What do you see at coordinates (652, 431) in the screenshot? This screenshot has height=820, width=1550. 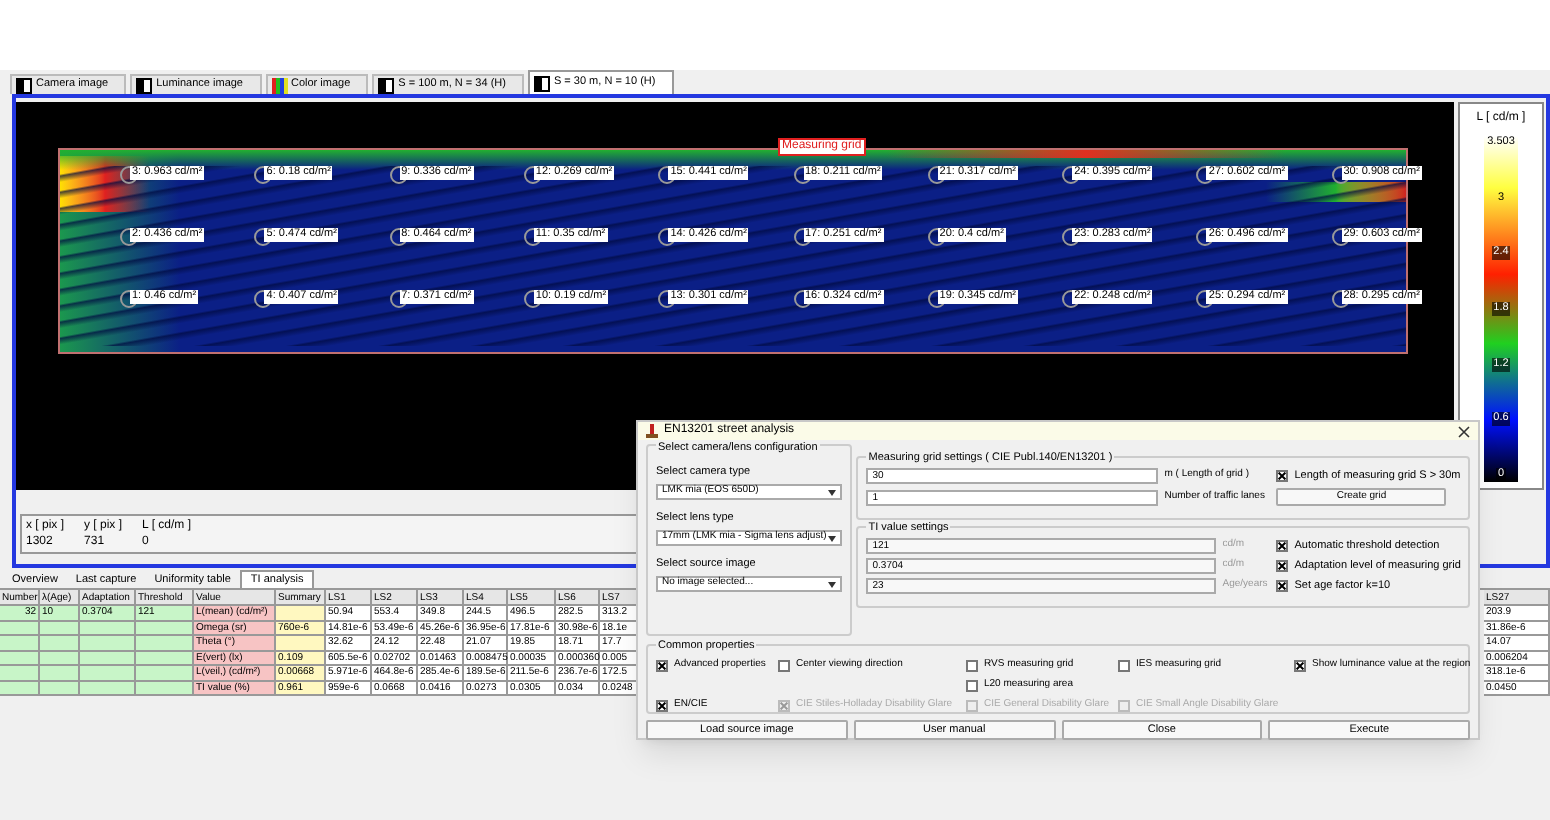 I see `app-icon` at bounding box center [652, 431].